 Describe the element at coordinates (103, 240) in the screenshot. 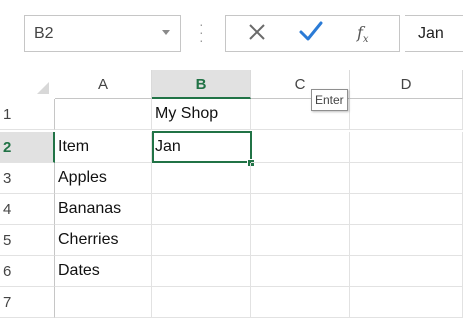

I see `cell-a5: Cherries` at that location.